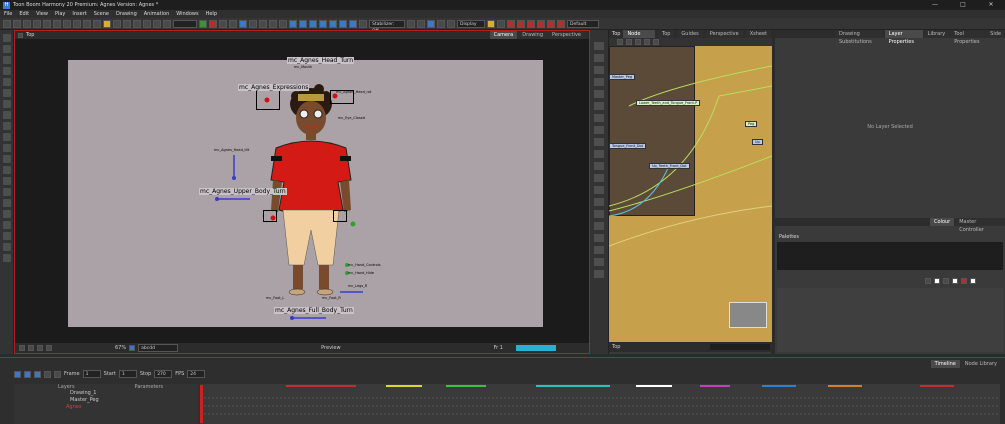  What do you see at coordinates (363, 23) in the screenshot?
I see `settings-gear-icon` at bounding box center [363, 23].